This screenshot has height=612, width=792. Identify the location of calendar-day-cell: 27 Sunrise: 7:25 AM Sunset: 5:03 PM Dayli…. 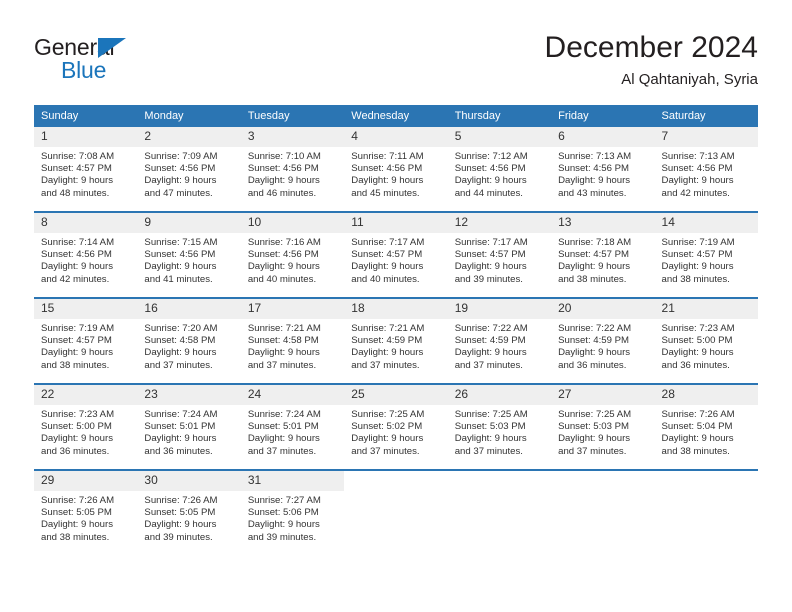
(603, 426).